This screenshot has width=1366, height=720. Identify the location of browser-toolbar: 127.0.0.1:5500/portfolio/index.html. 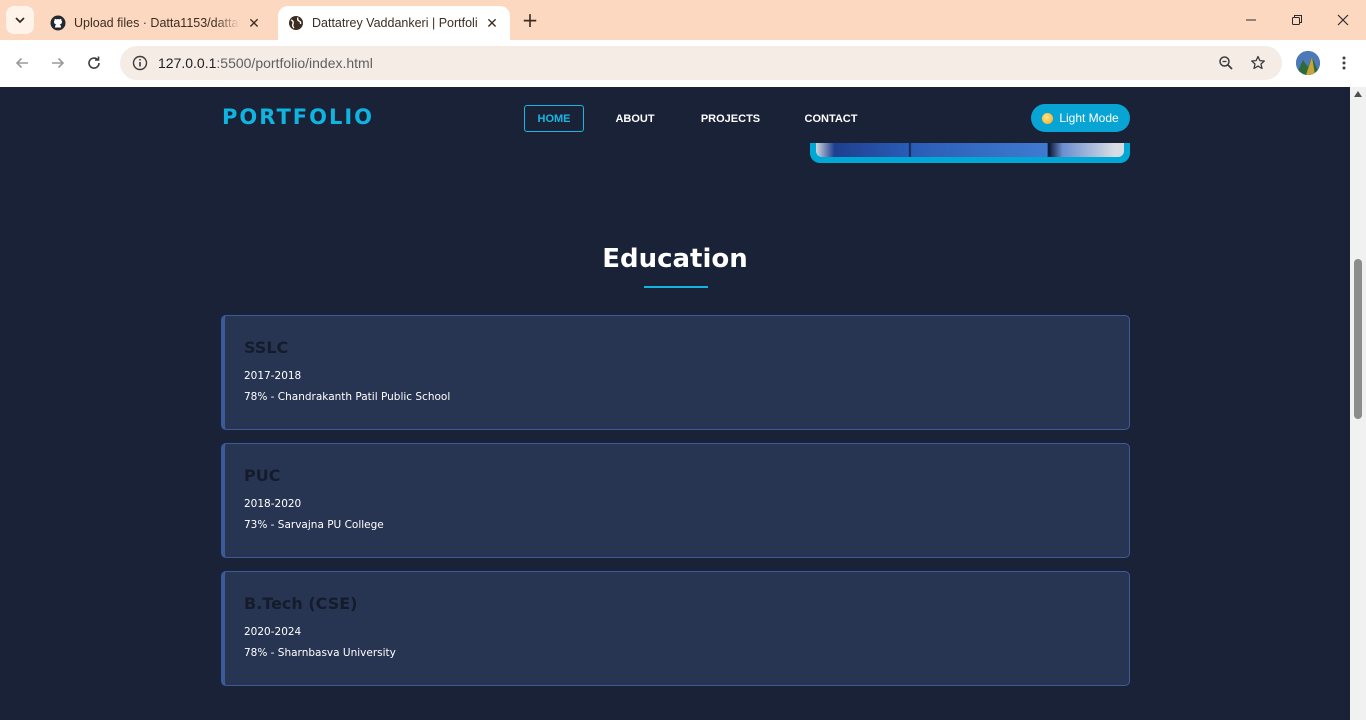
(683, 63).